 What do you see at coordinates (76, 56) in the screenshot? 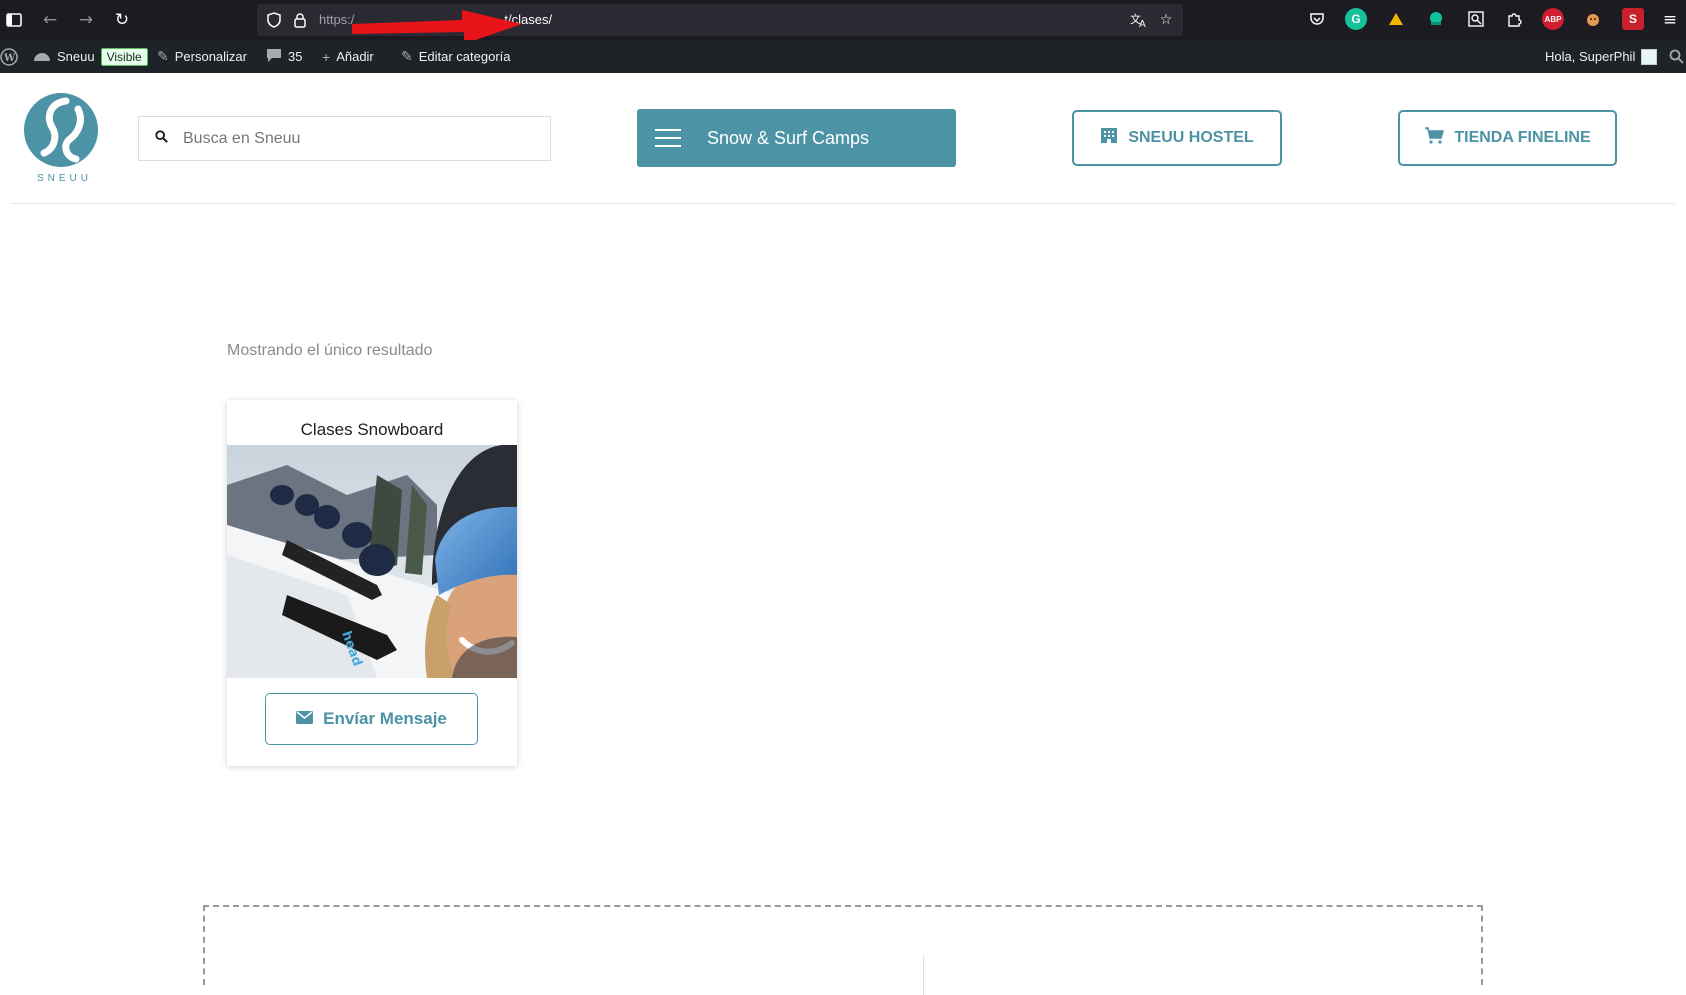
I see `site-name: Sneuu` at bounding box center [76, 56].